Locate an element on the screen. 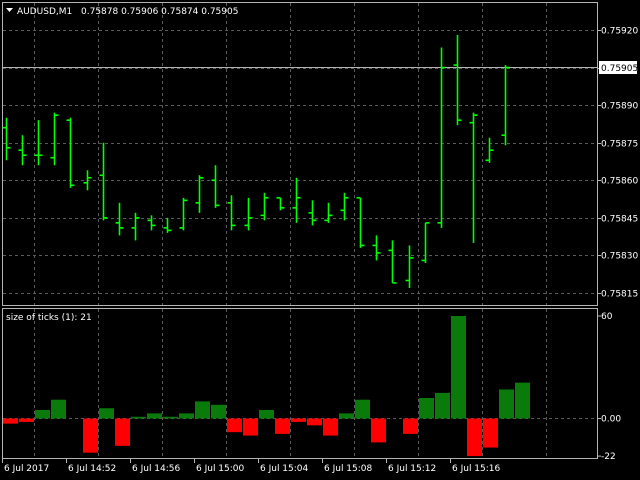 This screenshot has width=640, height=480. time-tick-label: 6 Jul 2017 is located at coordinates (26, 469).